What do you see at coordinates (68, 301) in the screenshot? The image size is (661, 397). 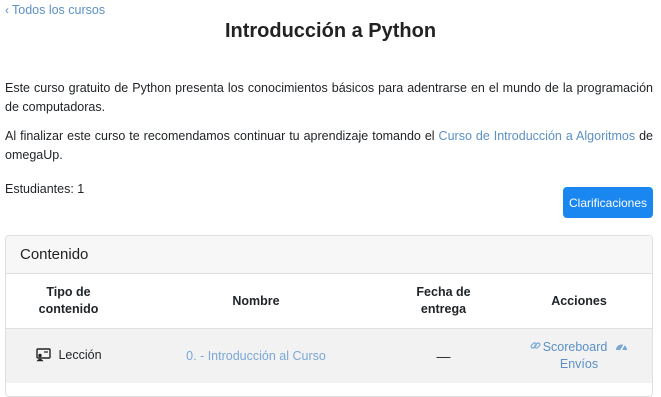 I see `col-header-type: Tipo de contenido` at bounding box center [68, 301].